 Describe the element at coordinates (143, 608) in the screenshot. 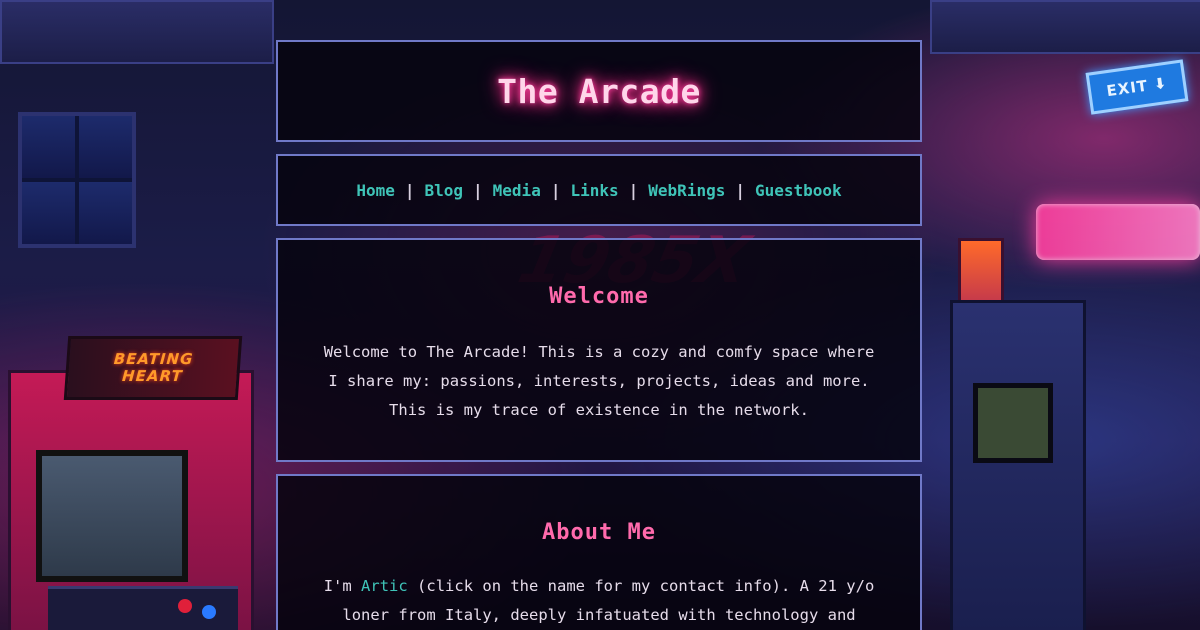

I see `cabinet-control-panel` at that location.